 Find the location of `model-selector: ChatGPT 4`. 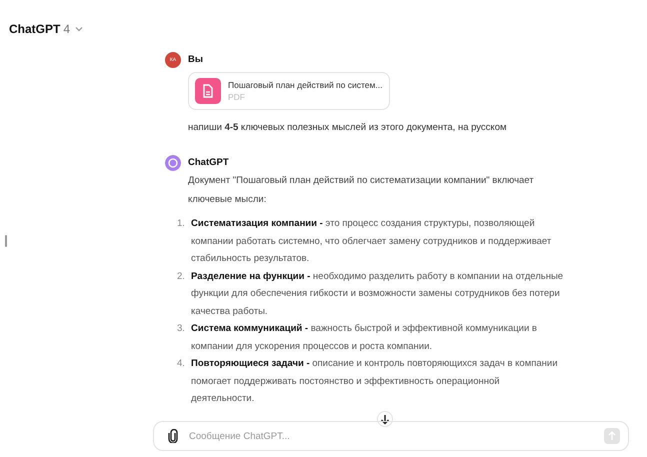

model-selector: ChatGPT 4 is located at coordinates (46, 29).